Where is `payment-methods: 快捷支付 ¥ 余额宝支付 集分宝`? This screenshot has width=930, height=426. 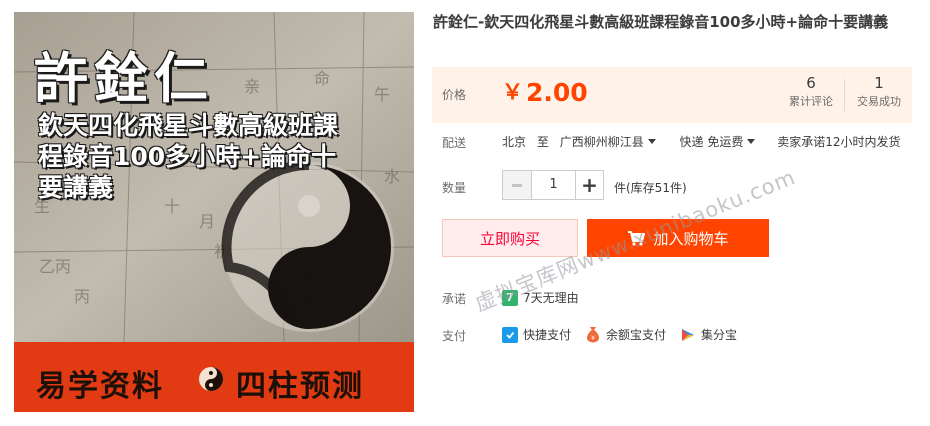
payment-methods: 快捷支付 ¥ 余额宝支付 集分宝 is located at coordinates (626, 334).